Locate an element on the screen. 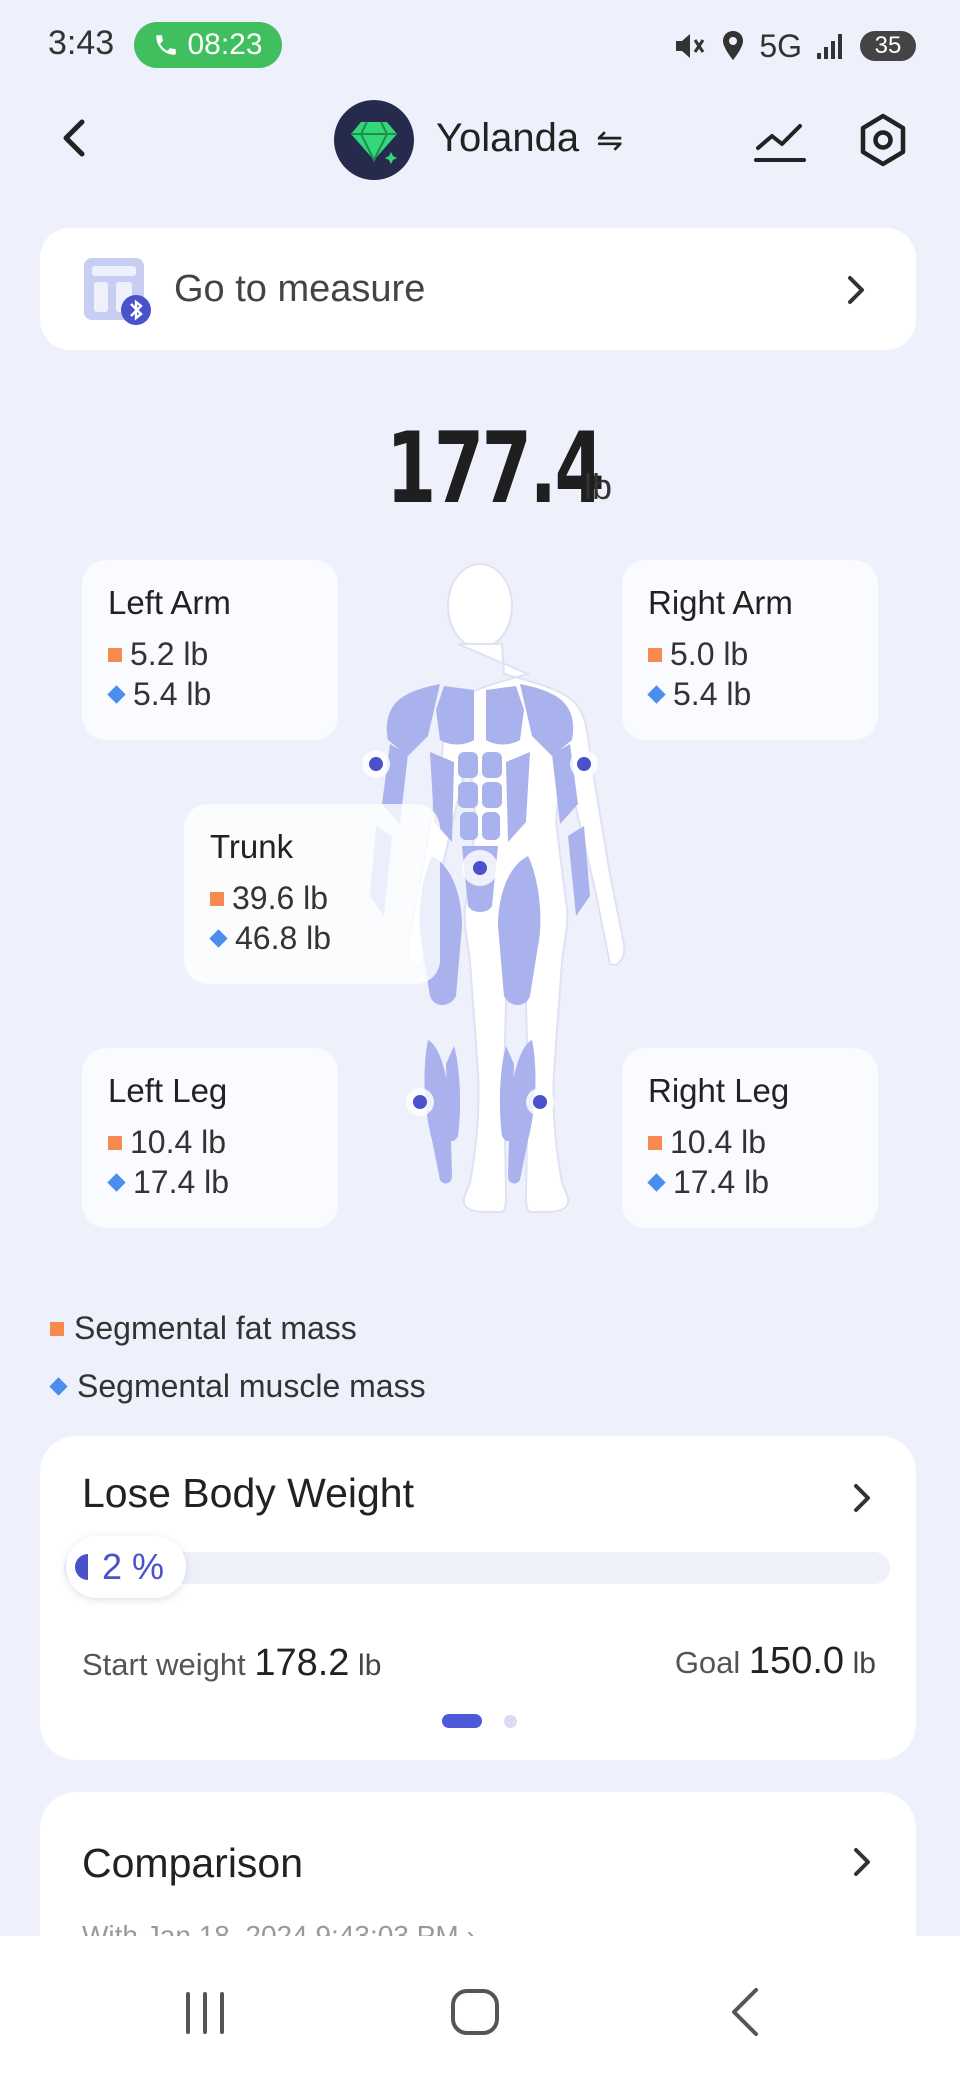  right-arm-fat-value: 5.0 lb is located at coordinates (709, 654).